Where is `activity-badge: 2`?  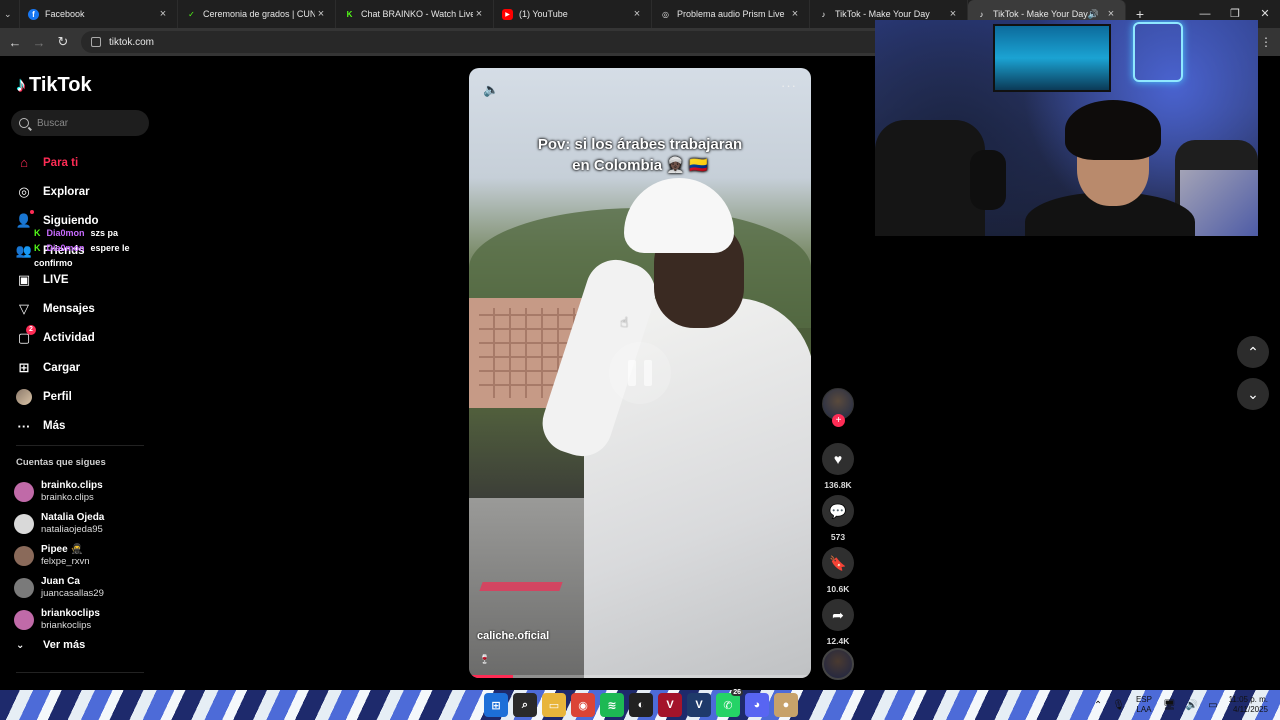
activity-badge: 2 is located at coordinates (31, 330).